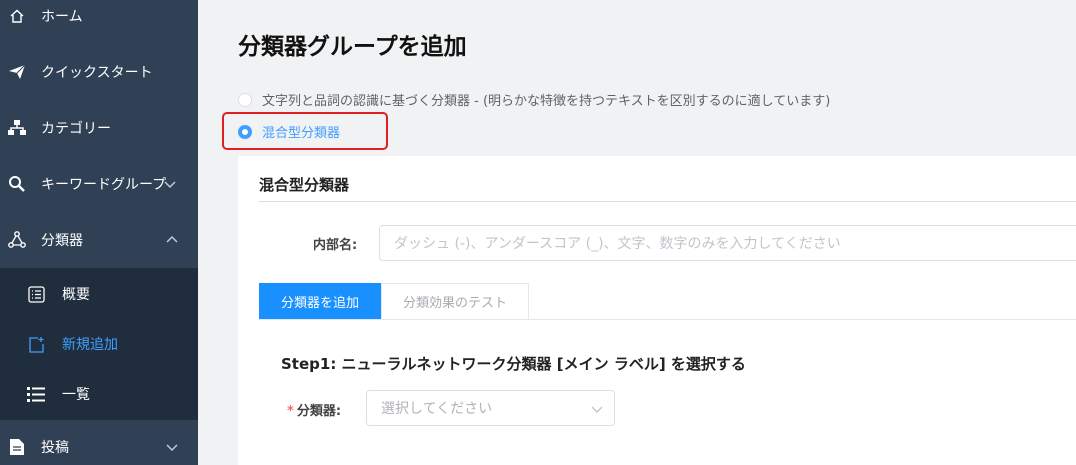 The width and height of the screenshot is (1076, 465). I want to click on document-icon, so click(17, 447).